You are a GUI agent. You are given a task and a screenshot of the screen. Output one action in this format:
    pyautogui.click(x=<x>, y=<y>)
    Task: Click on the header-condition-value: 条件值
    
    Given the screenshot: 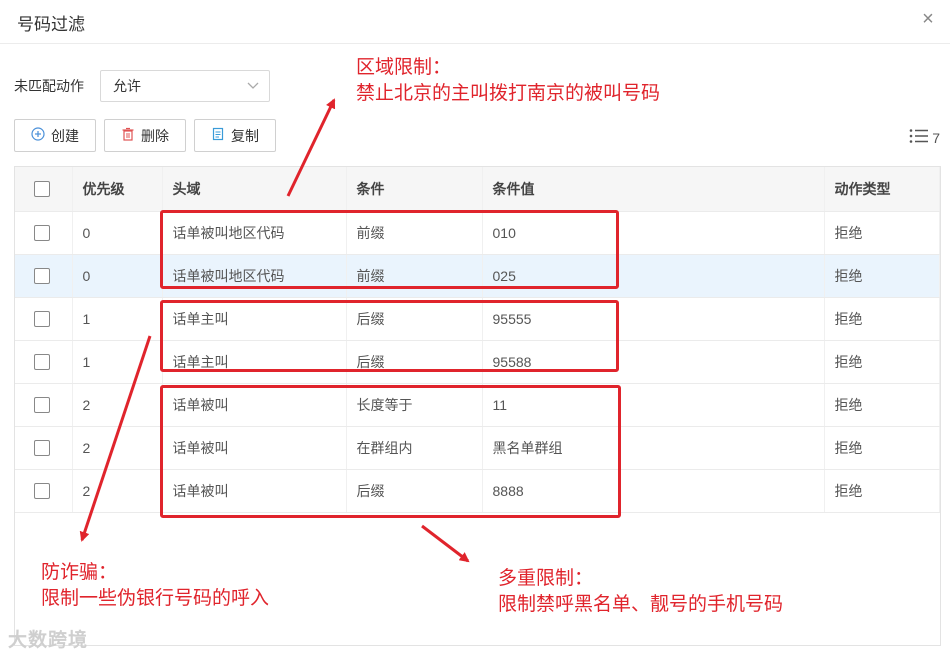 What is the action you would take?
    pyautogui.click(x=653, y=189)
    